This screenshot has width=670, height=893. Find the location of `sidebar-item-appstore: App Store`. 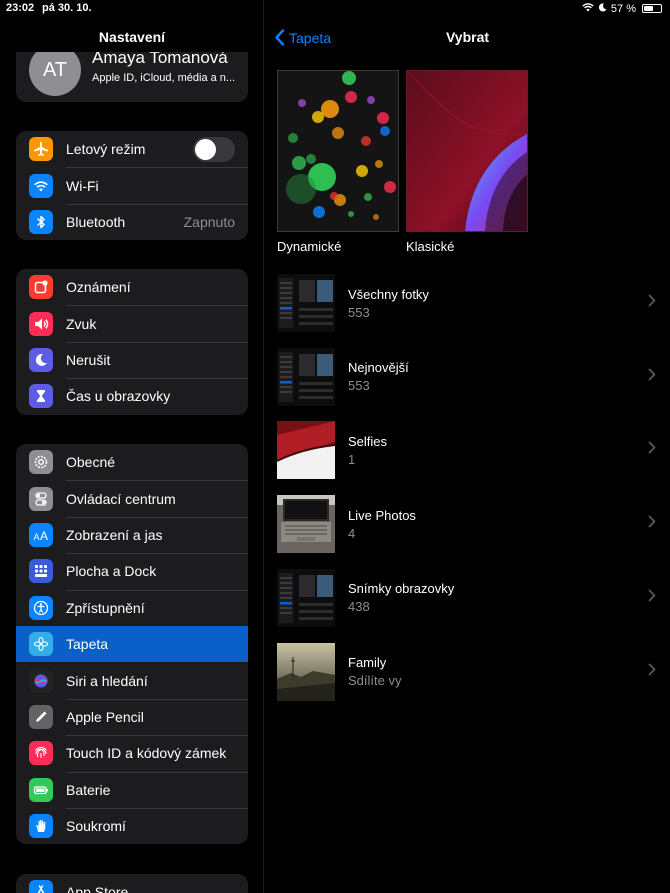

sidebar-item-appstore: App Store is located at coordinates (132, 883).